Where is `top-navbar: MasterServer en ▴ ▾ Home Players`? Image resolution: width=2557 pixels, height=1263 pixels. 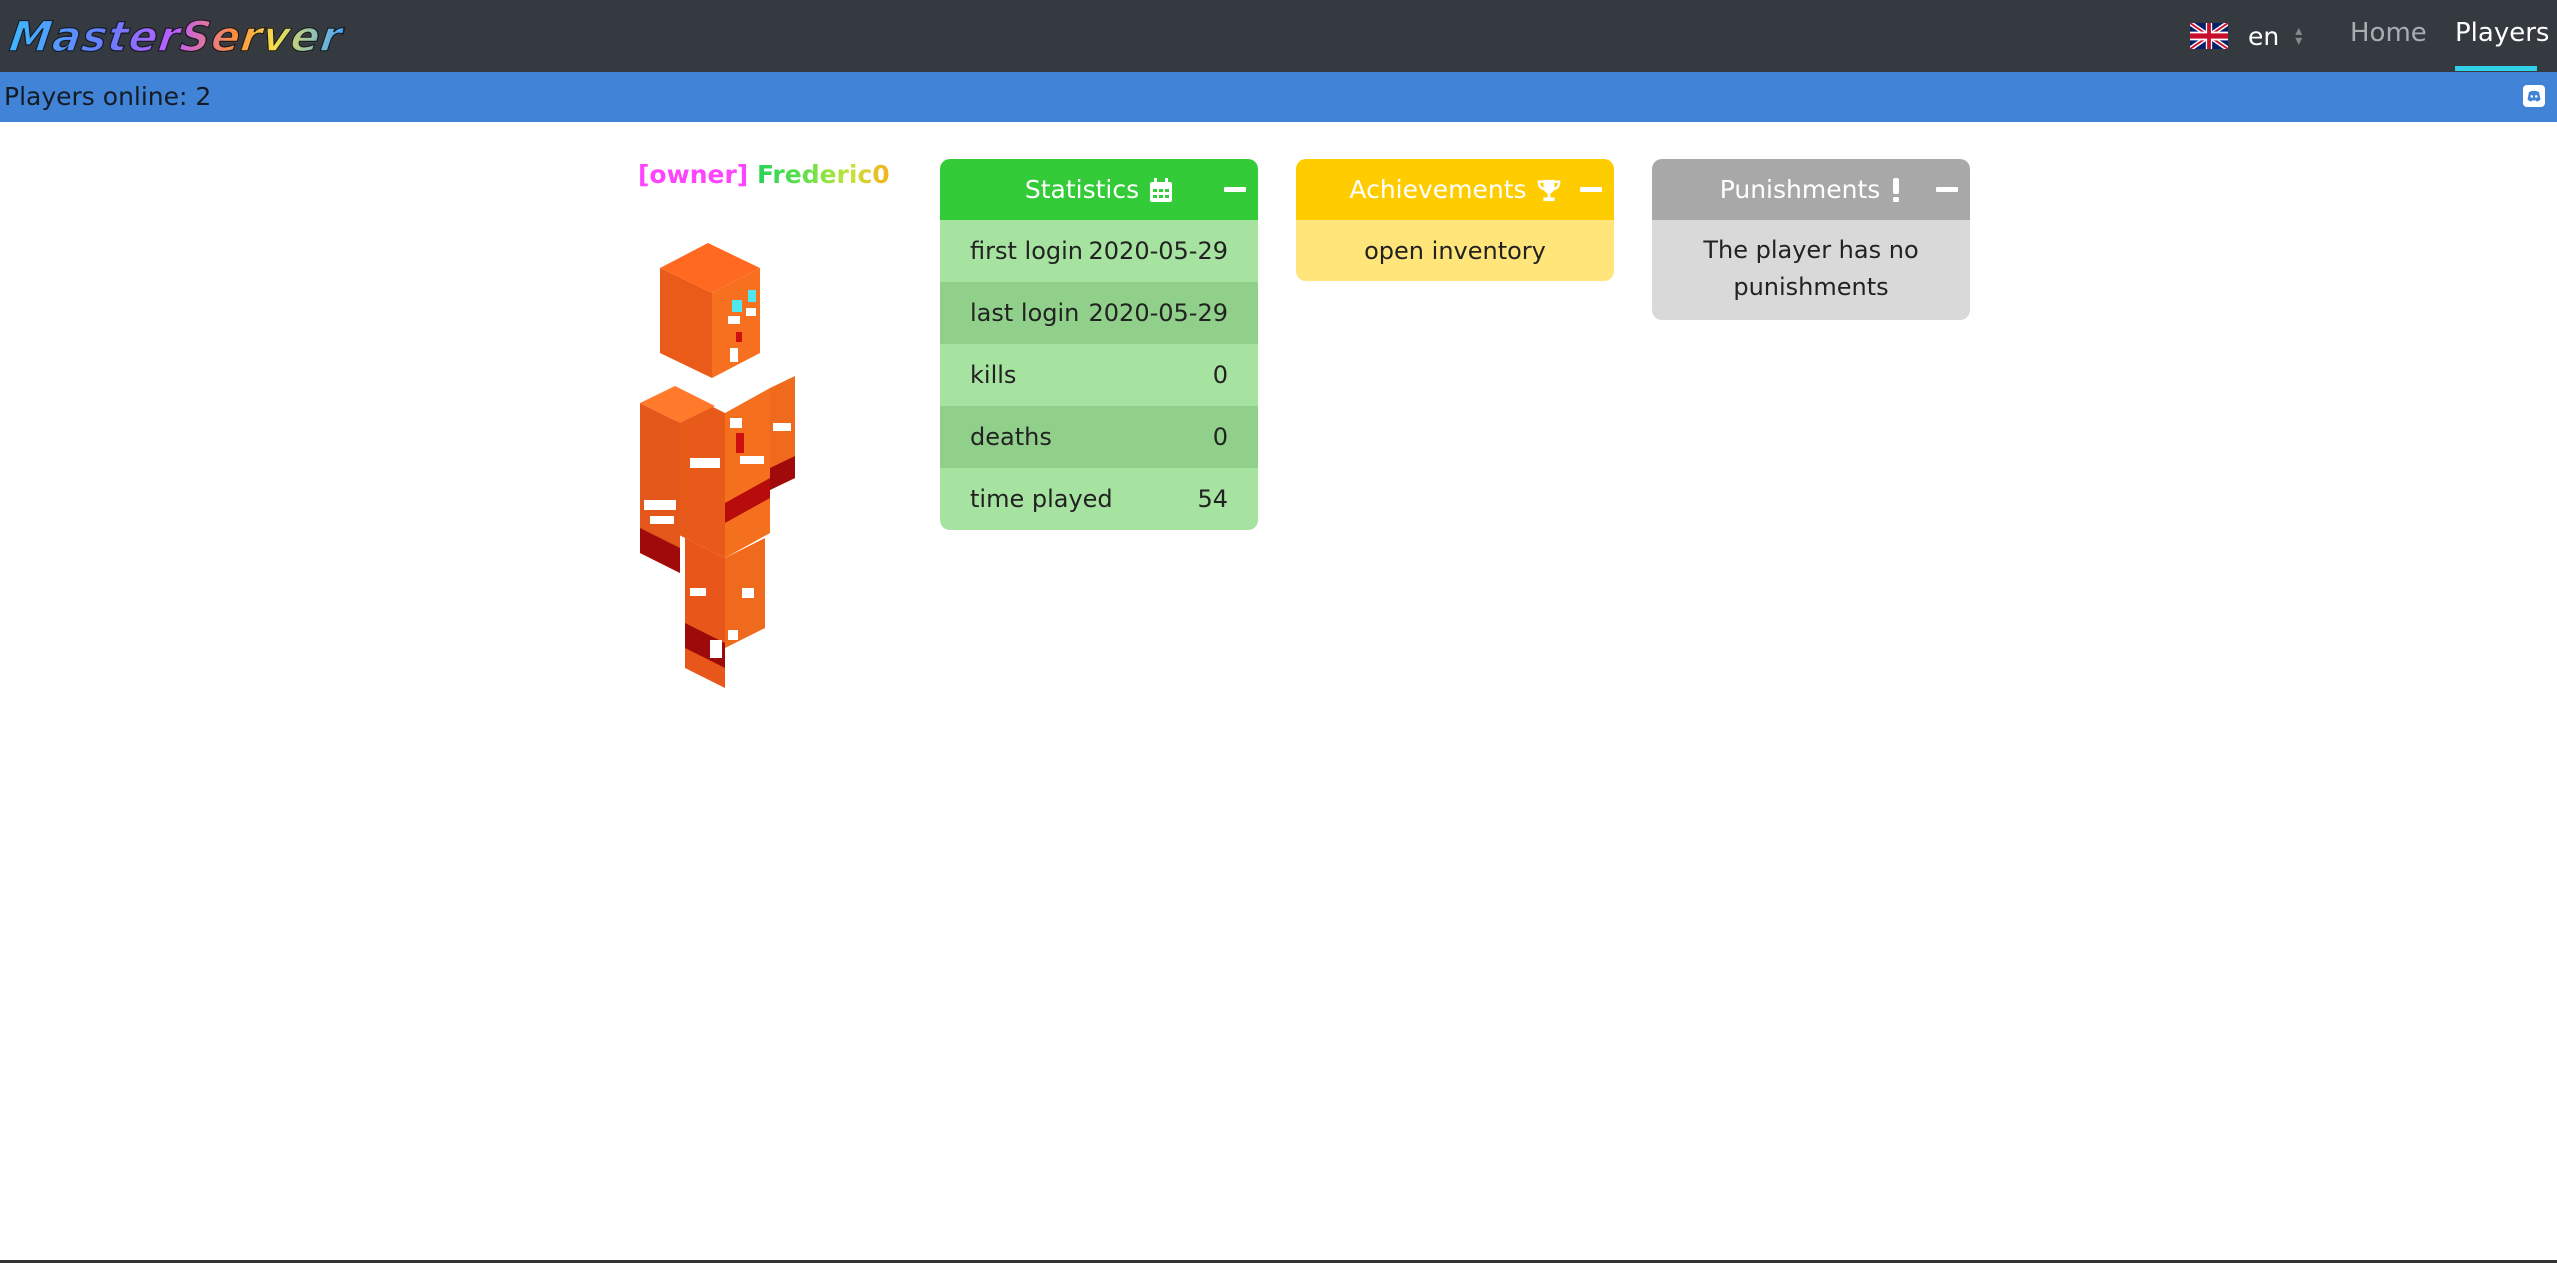 top-navbar: MasterServer en ▴ ▾ Home Players is located at coordinates (1278, 36).